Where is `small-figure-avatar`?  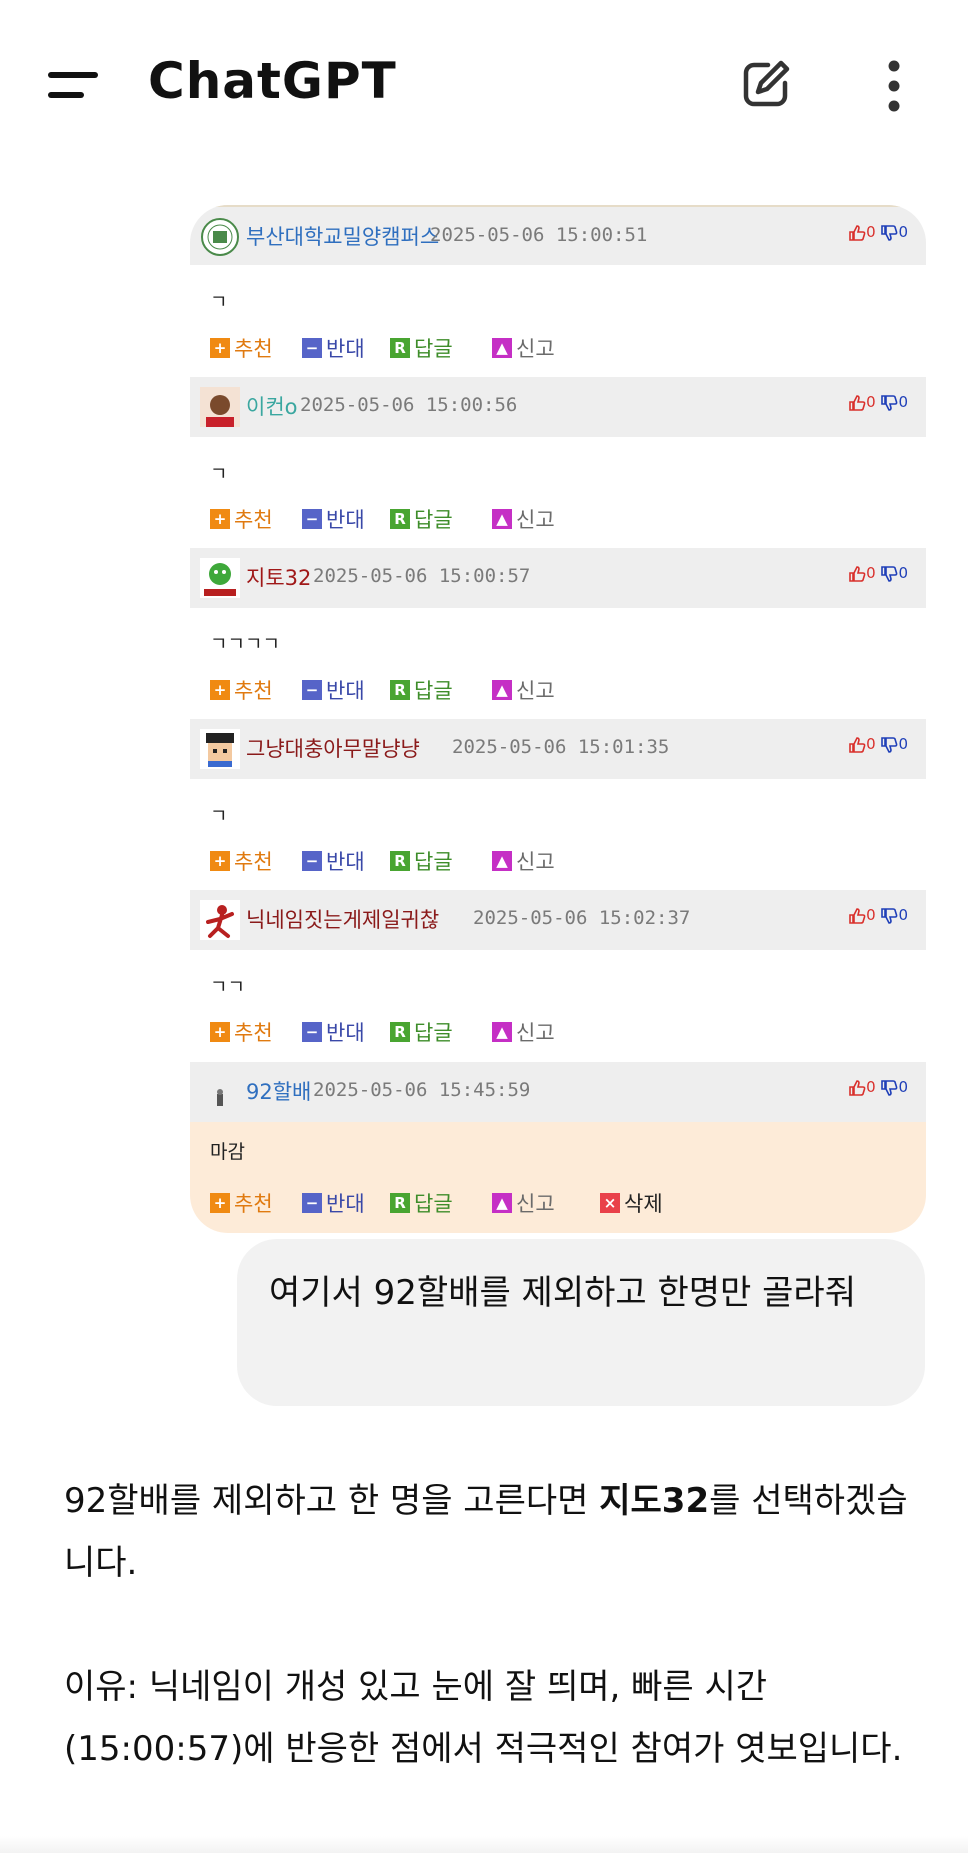 small-figure-avatar is located at coordinates (220, 1092).